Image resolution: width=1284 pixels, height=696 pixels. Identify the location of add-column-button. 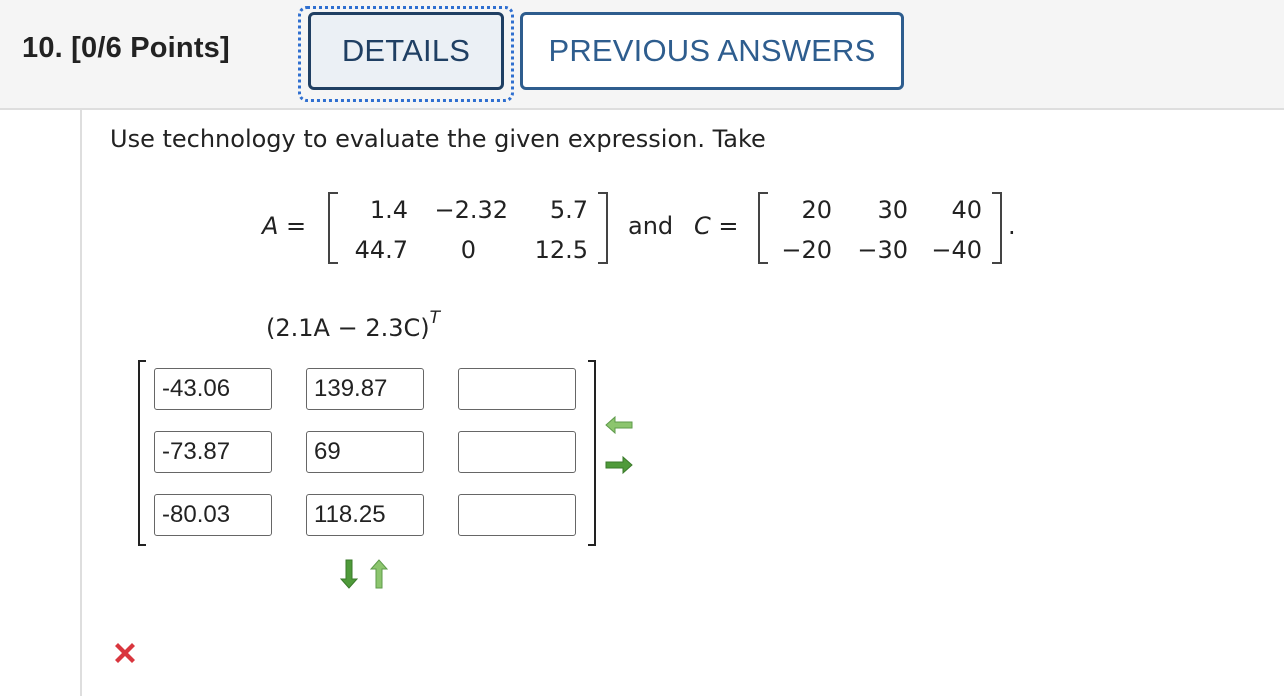
(619, 467).